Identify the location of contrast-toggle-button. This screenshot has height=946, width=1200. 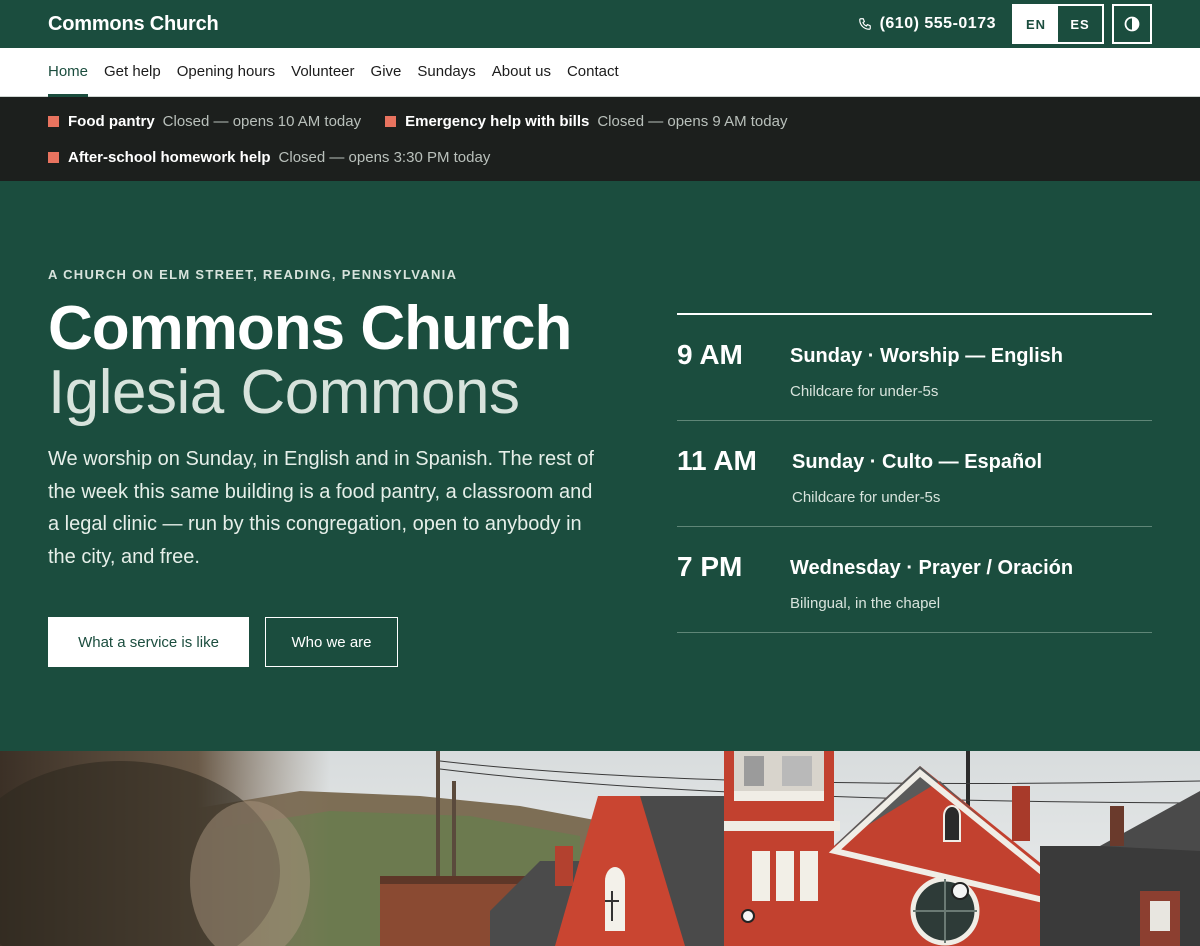
(1132, 24).